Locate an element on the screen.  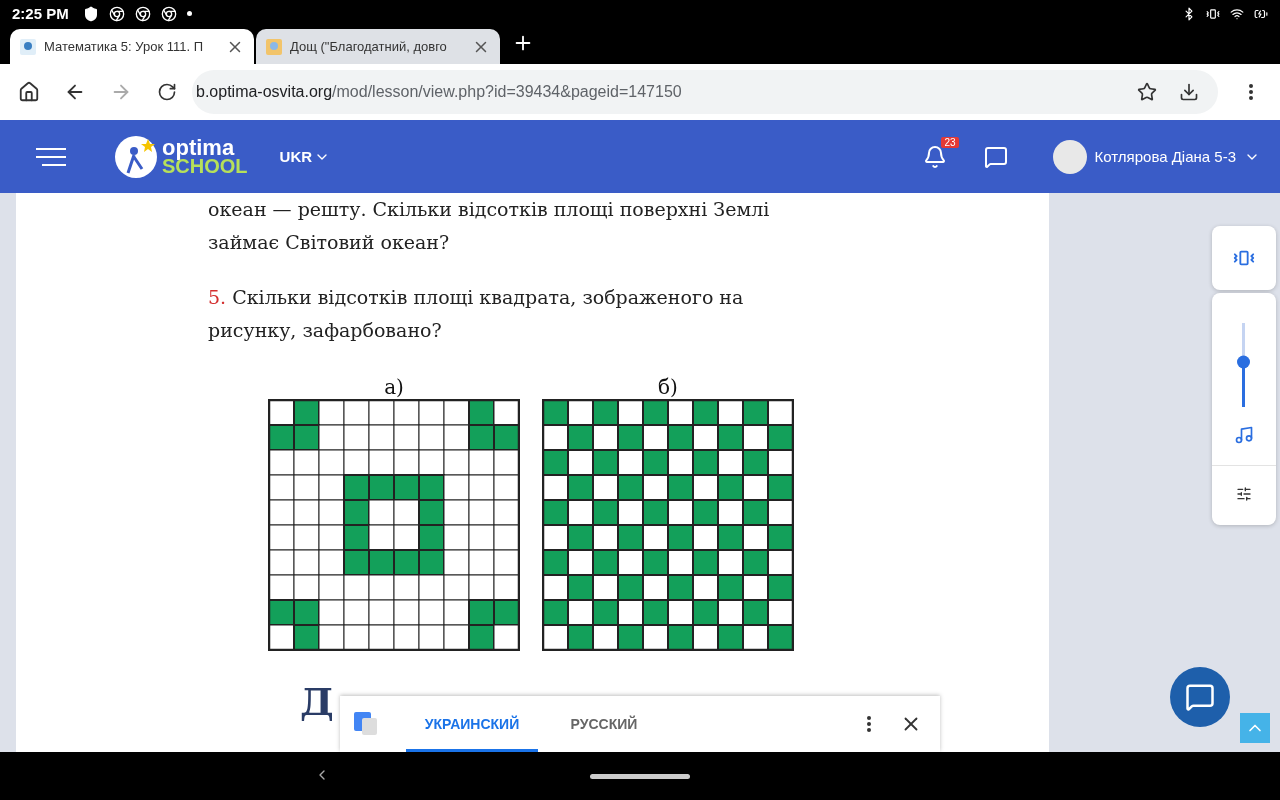
star-icon is located at coordinates (1147, 92).